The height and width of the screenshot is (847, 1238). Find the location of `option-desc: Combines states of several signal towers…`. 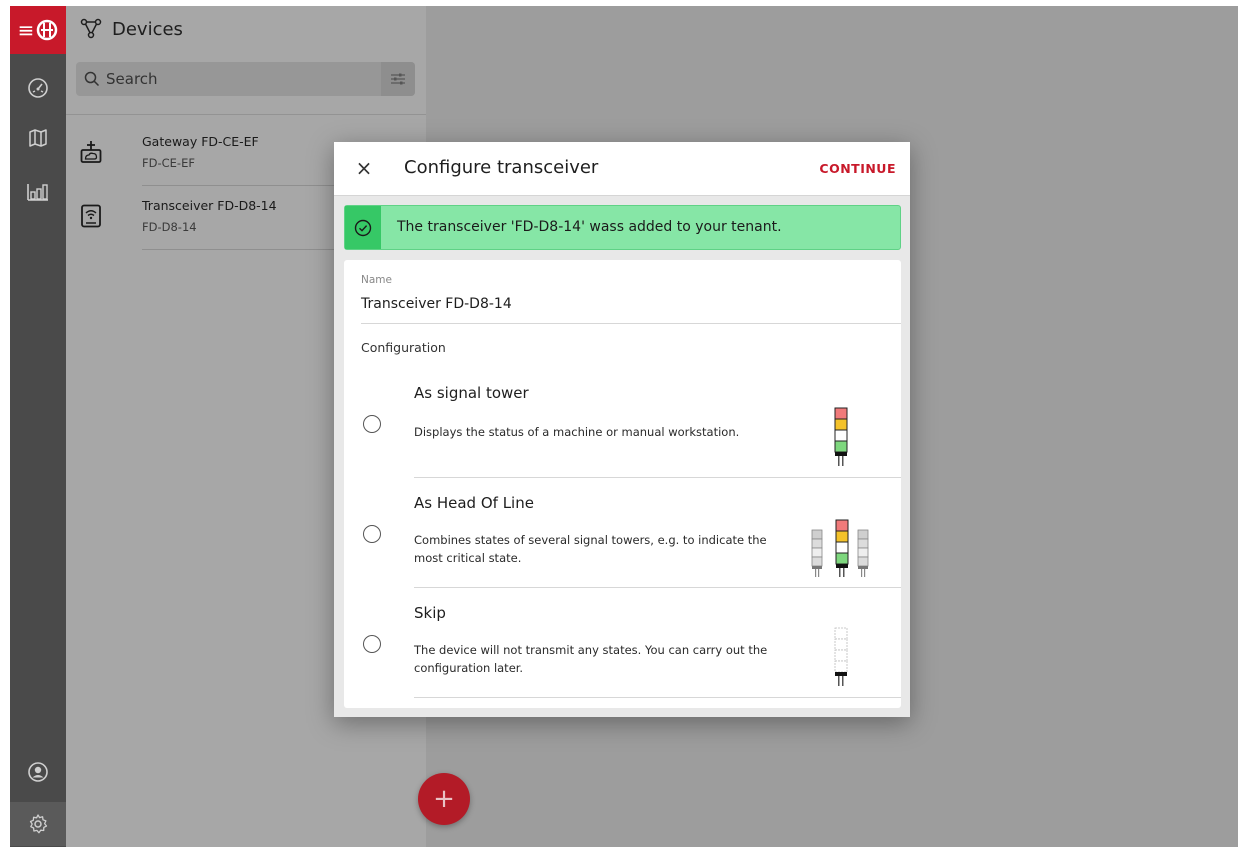

option-desc: Combines states of several signal towers… is located at coordinates (590, 549).